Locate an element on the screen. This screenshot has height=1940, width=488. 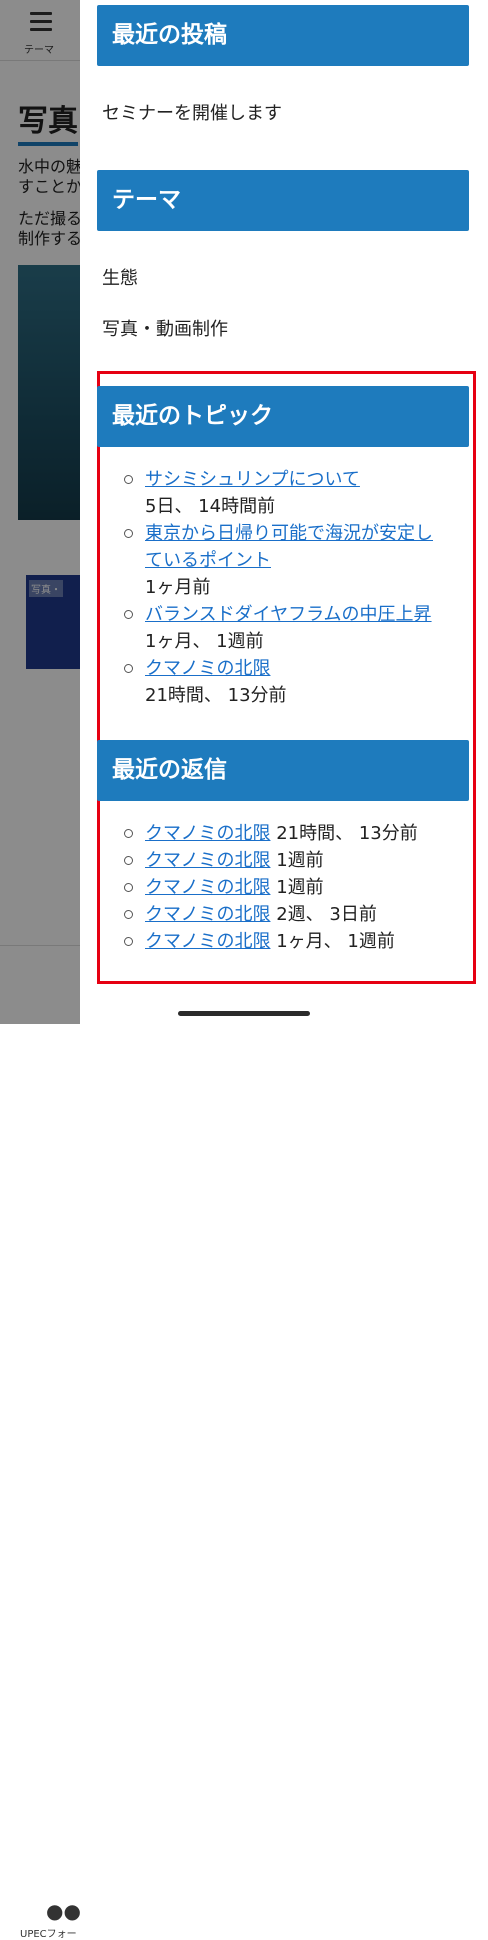
topic-time: 5日、 14時間前 is located at coordinates (210, 506).